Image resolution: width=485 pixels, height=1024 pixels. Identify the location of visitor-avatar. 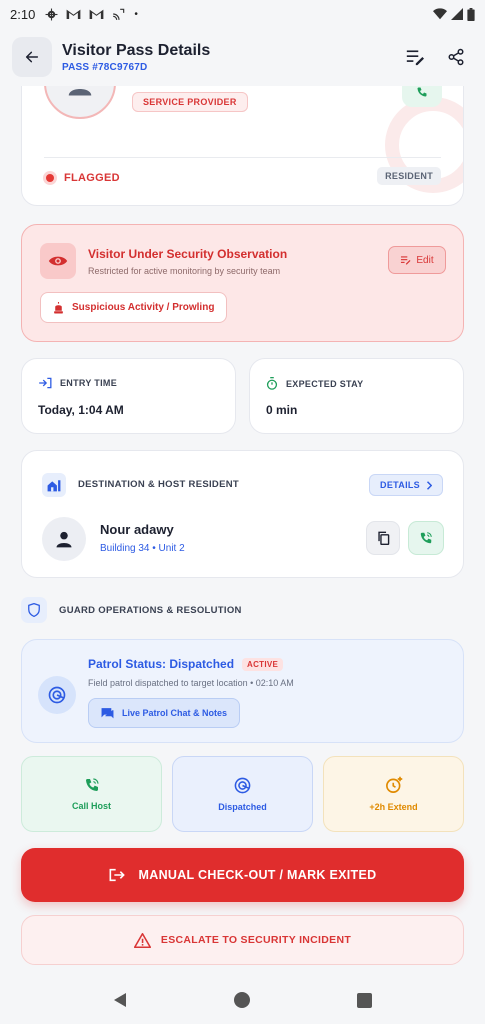
(80, 102).